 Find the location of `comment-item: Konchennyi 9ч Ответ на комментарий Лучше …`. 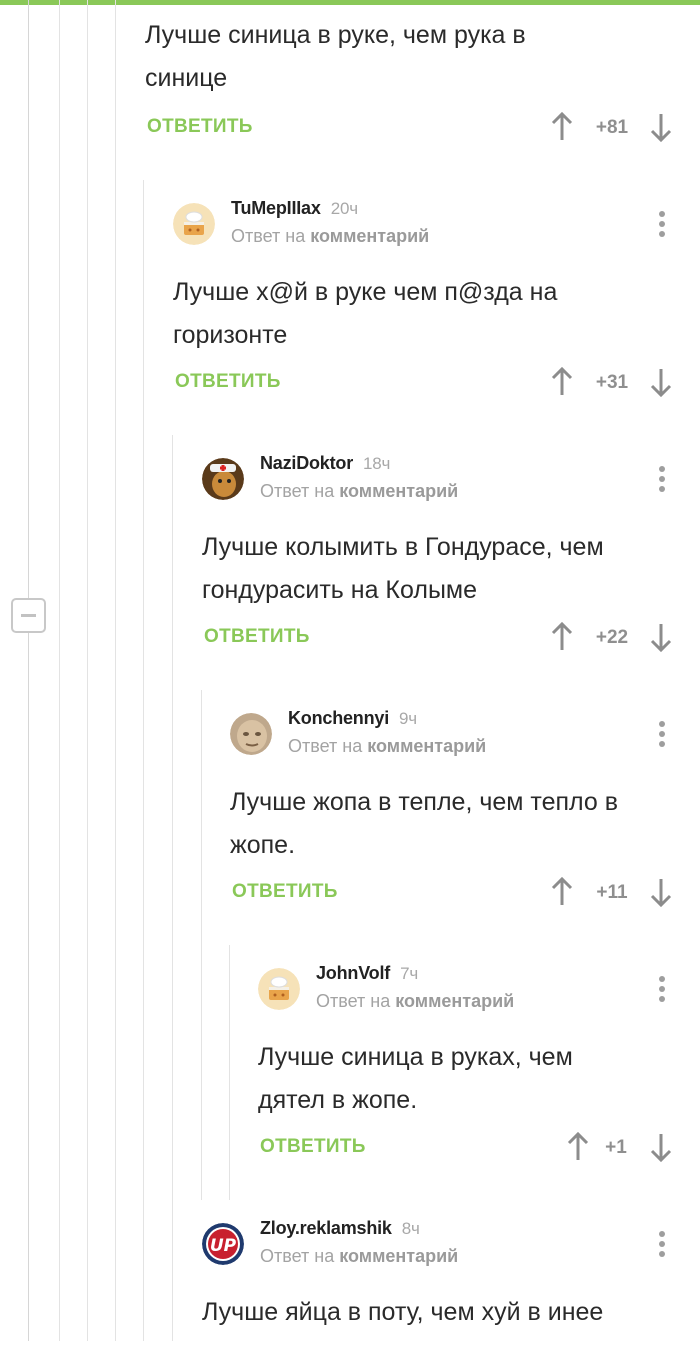

comment-item: Konchennyi 9ч Ответ на комментарий Лучше … is located at coordinates (465, 813).